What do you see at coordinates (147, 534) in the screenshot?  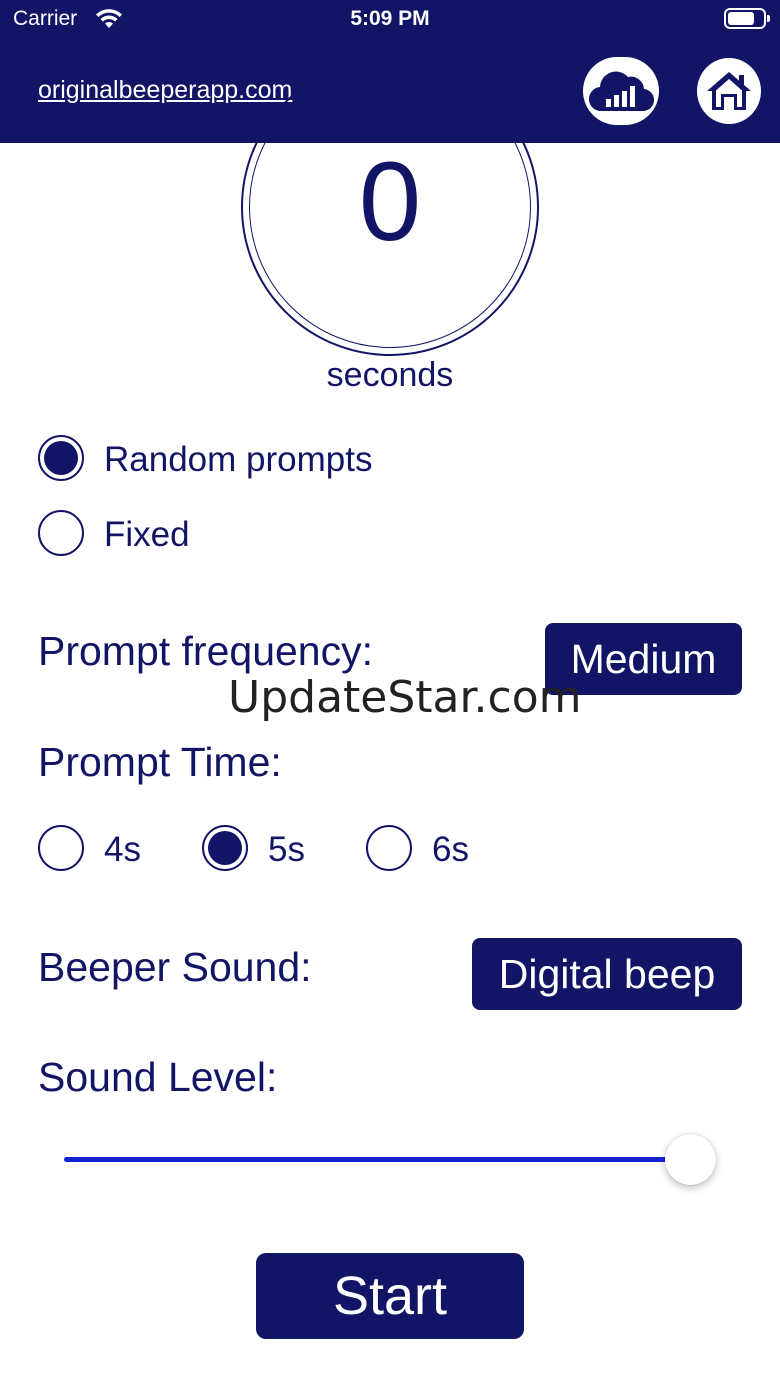 I see `radio-fixed-label: Fixed` at bounding box center [147, 534].